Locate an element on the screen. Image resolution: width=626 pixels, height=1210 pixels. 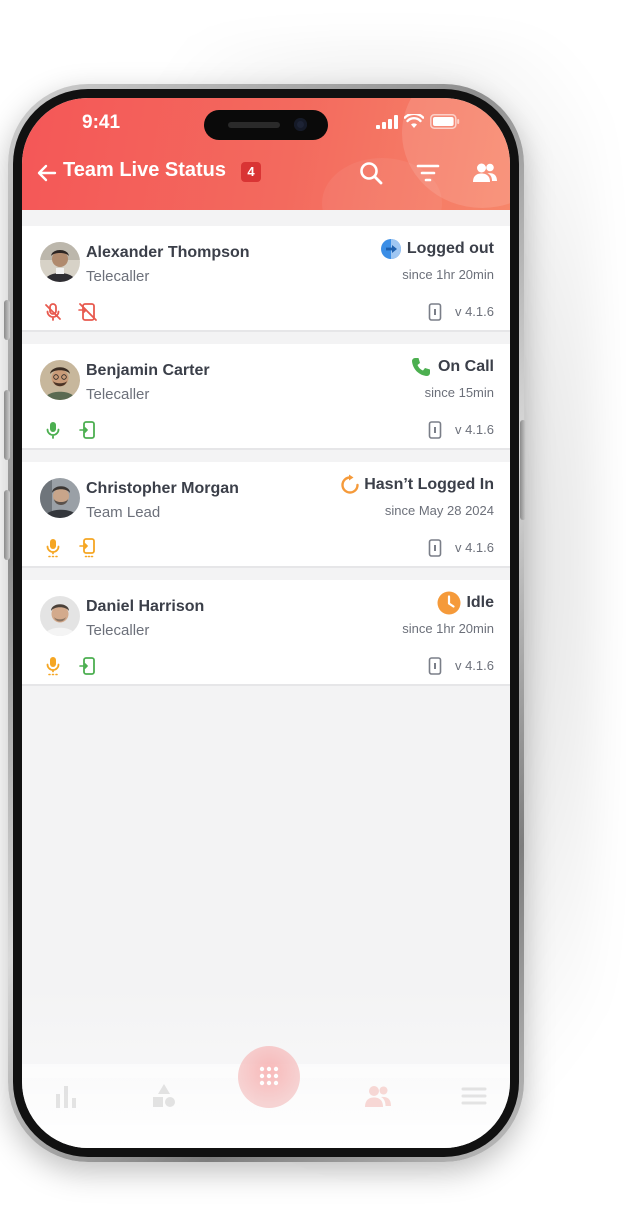
agent-name: Daniel Harrison is located at coordinates (145, 606).